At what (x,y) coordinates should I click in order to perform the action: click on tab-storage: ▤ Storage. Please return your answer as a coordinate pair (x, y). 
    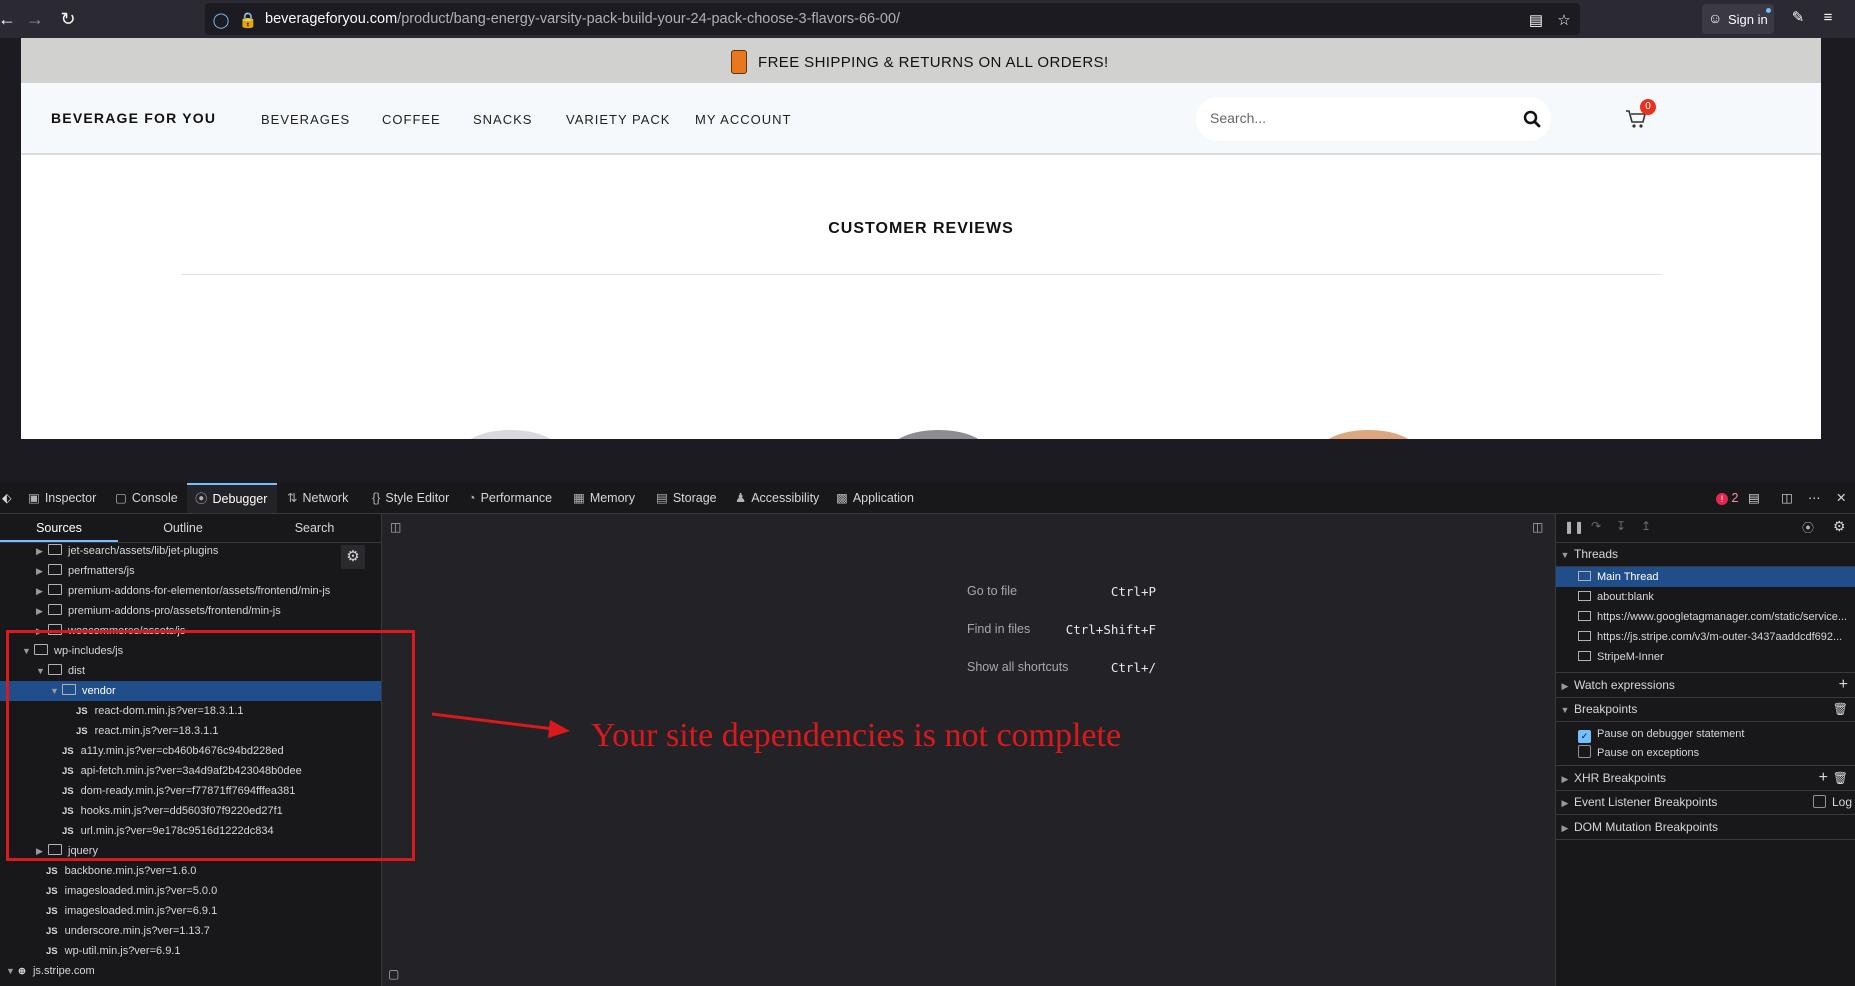
    Looking at the image, I should click on (686, 498).